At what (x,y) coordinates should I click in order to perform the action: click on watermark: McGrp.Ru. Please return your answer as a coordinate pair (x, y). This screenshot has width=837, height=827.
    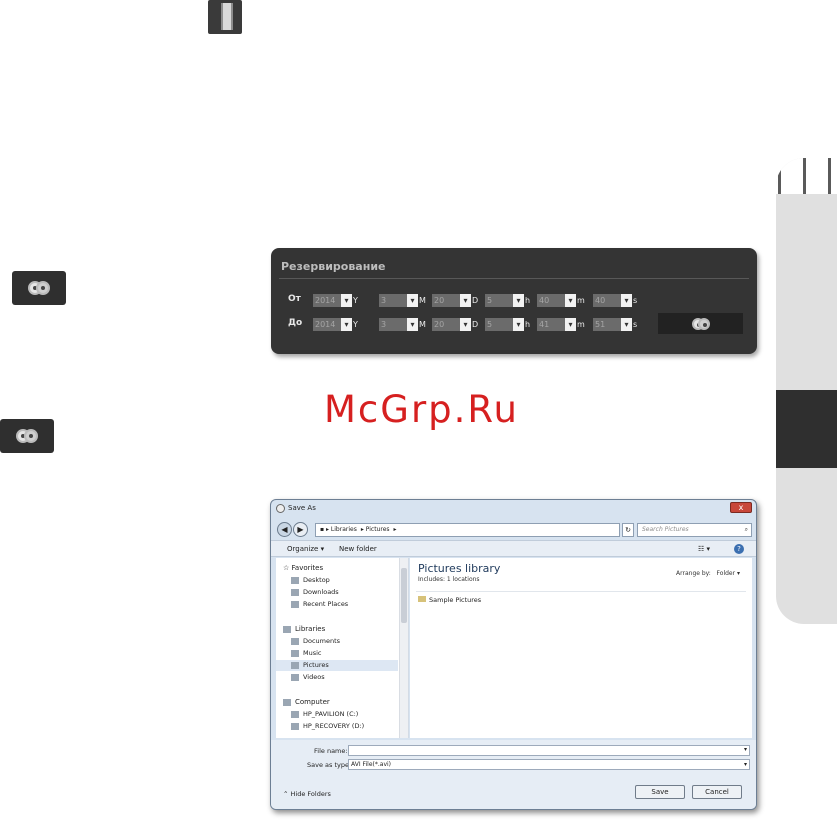
    Looking at the image, I should click on (421, 409).